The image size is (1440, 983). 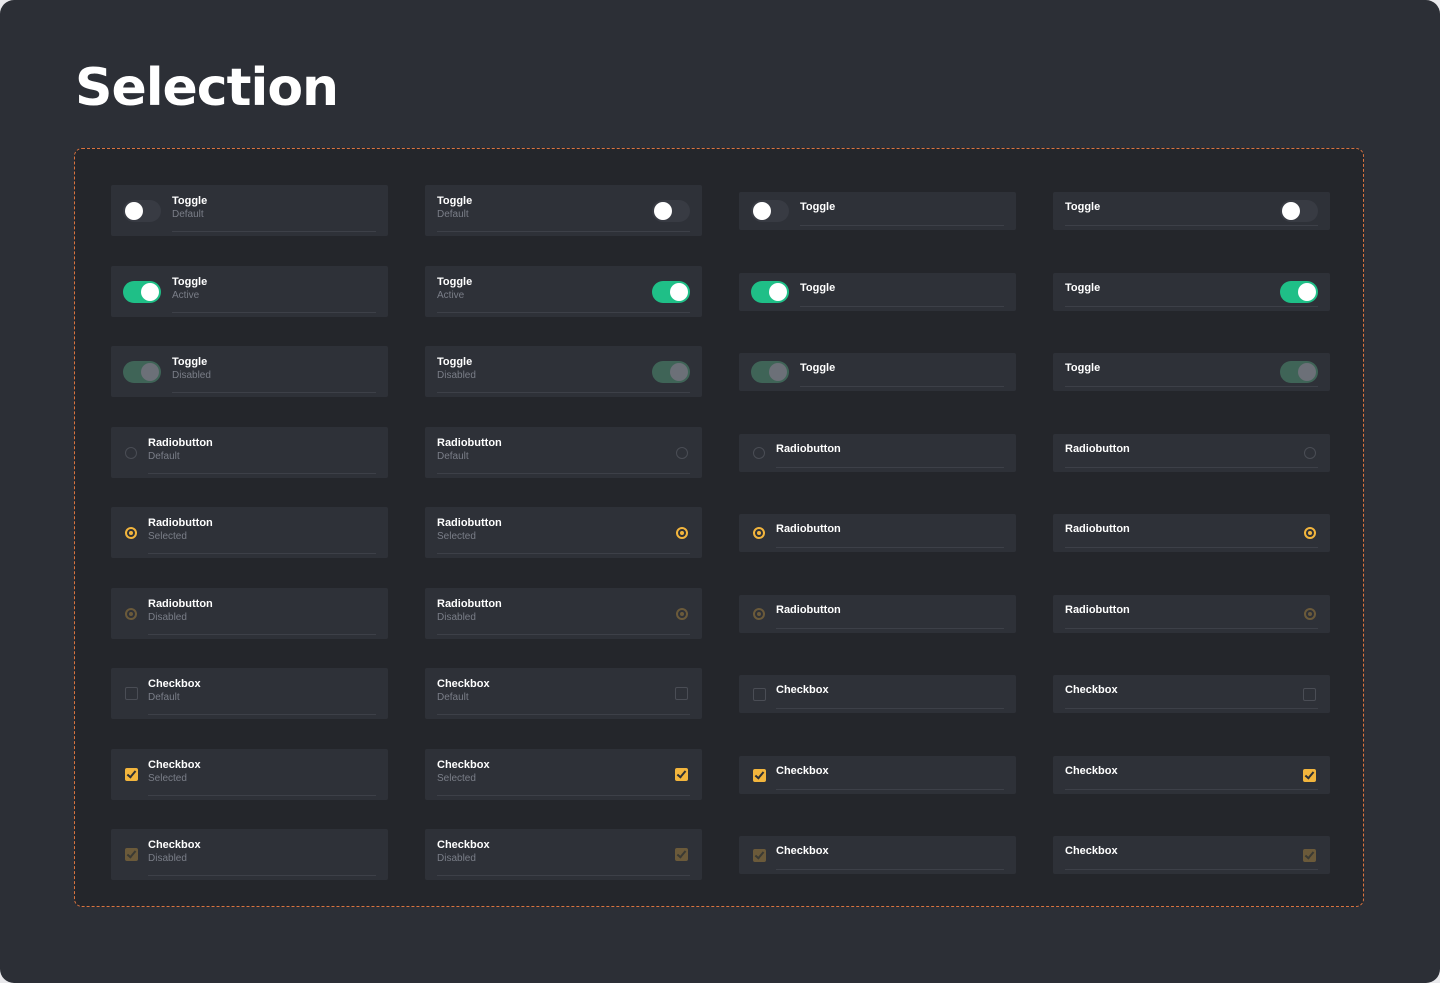 What do you see at coordinates (131, 613) in the screenshot?
I see `radio-dot` at bounding box center [131, 613].